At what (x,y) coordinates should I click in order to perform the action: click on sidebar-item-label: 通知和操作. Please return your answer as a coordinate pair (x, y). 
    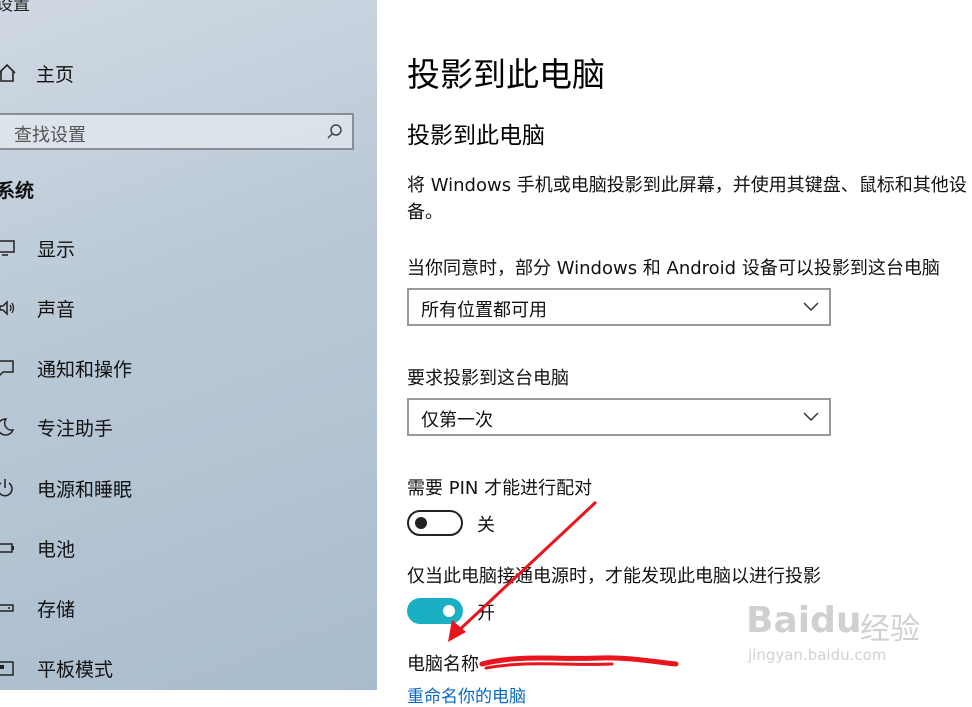
    Looking at the image, I should click on (85, 369).